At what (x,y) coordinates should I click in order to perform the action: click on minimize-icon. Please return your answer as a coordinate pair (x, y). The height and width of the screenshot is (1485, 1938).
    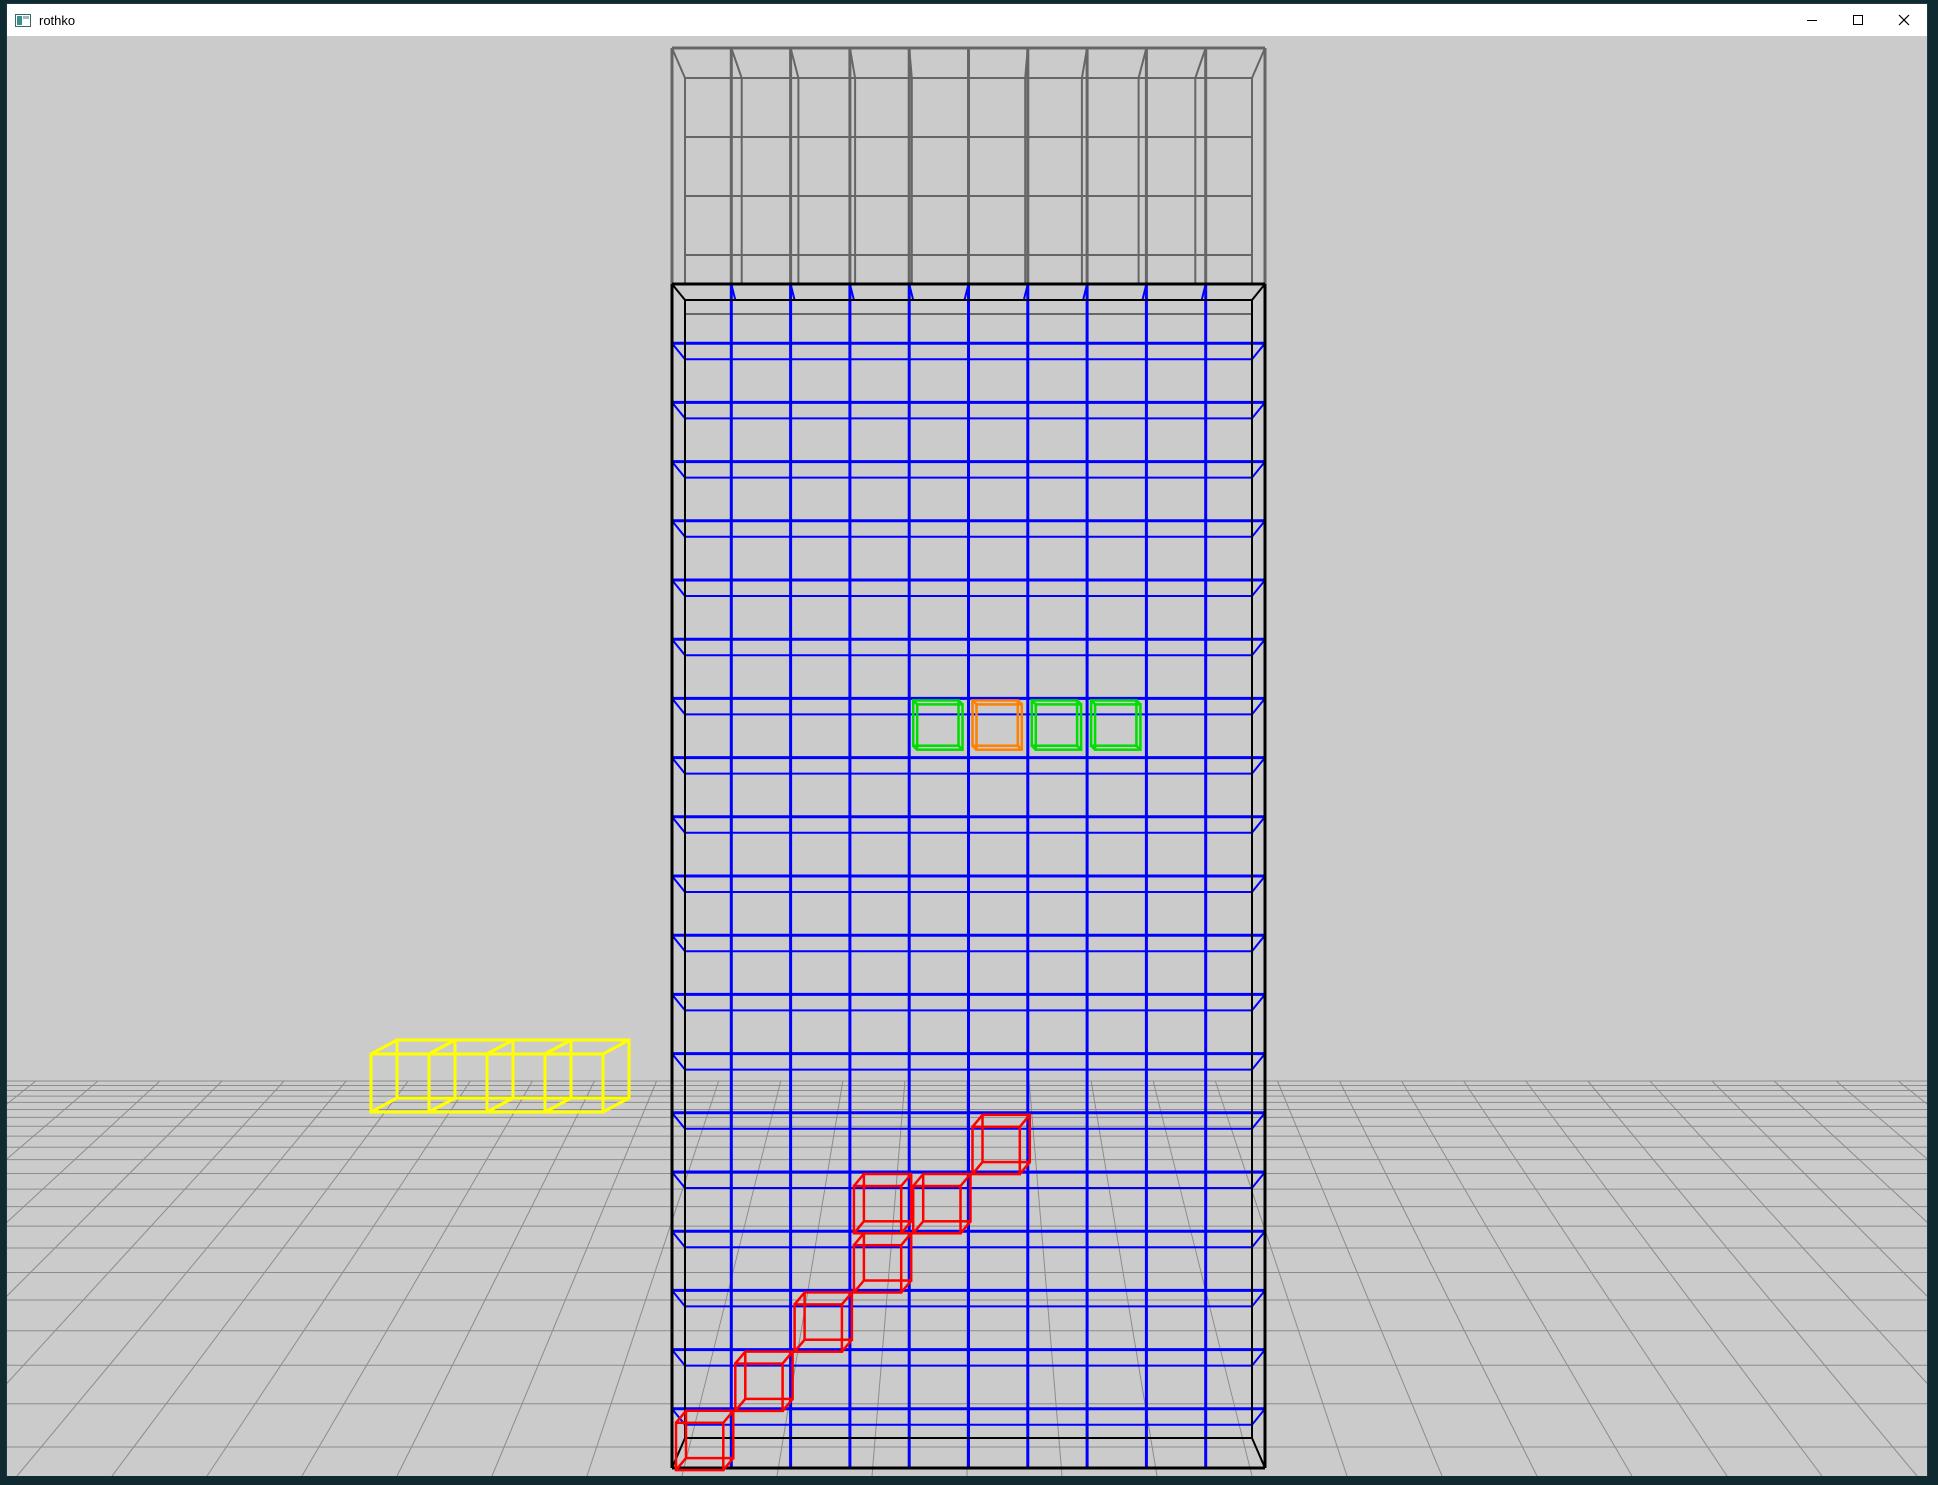
    Looking at the image, I should click on (1812, 20).